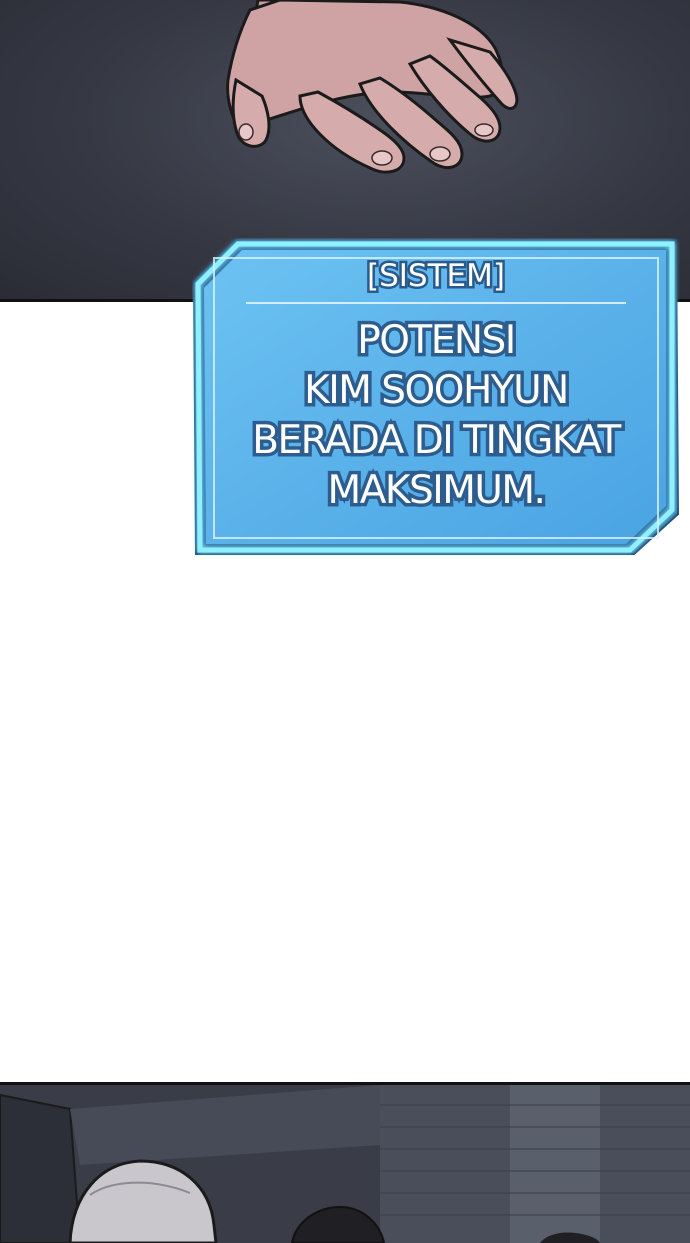 The image size is (690, 1243). What do you see at coordinates (437, 341) in the screenshot?
I see `system-message-line-1: POTENSI` at bounding box center [437, 341].